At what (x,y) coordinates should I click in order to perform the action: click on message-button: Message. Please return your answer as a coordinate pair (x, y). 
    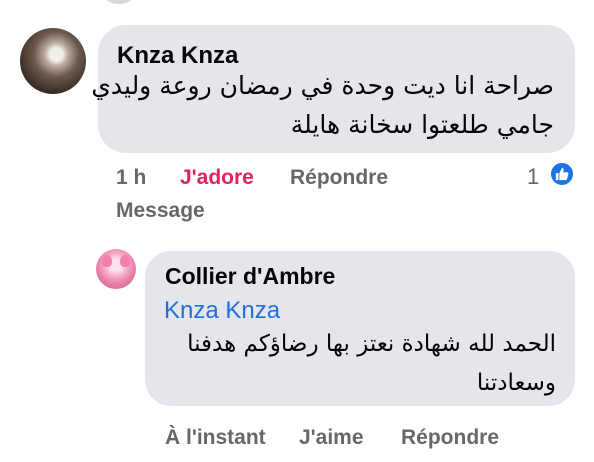
    Looking at the image, I should click on (160, 211).